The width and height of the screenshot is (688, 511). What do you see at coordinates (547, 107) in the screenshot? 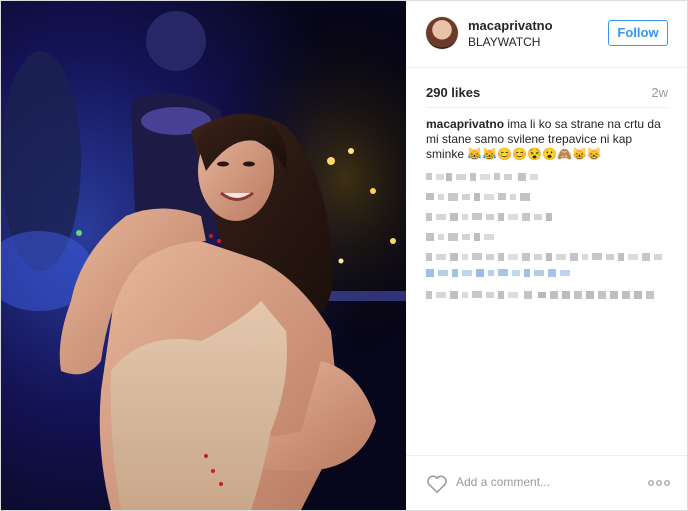
I see `divider` at bounding box center [547, 107].